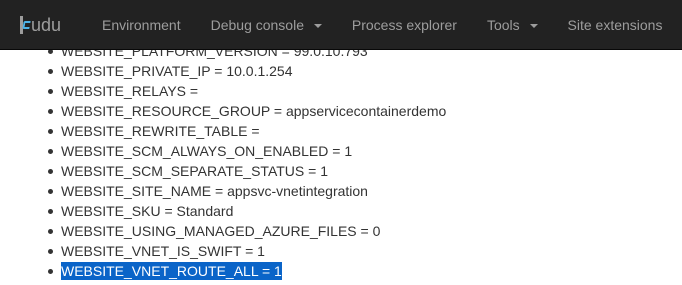 The height and width of the screenshot is (285, 682). I want to click on env-var-item: WEBSITE_PRIVATE_IP = 10.0.1.254, so click(223, 71).